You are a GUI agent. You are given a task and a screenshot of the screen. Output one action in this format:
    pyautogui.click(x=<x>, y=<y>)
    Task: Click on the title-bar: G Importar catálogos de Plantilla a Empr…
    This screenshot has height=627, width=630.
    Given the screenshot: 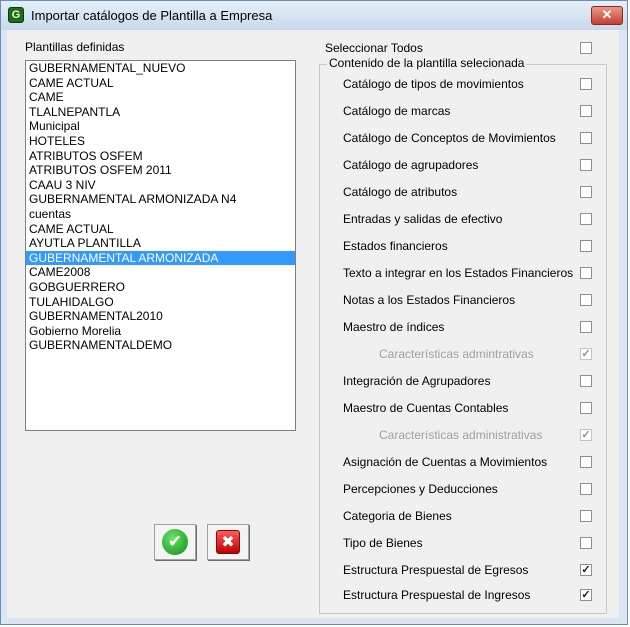 What is the action you would take?
    pyautogui.click(x=314, y=15)
    